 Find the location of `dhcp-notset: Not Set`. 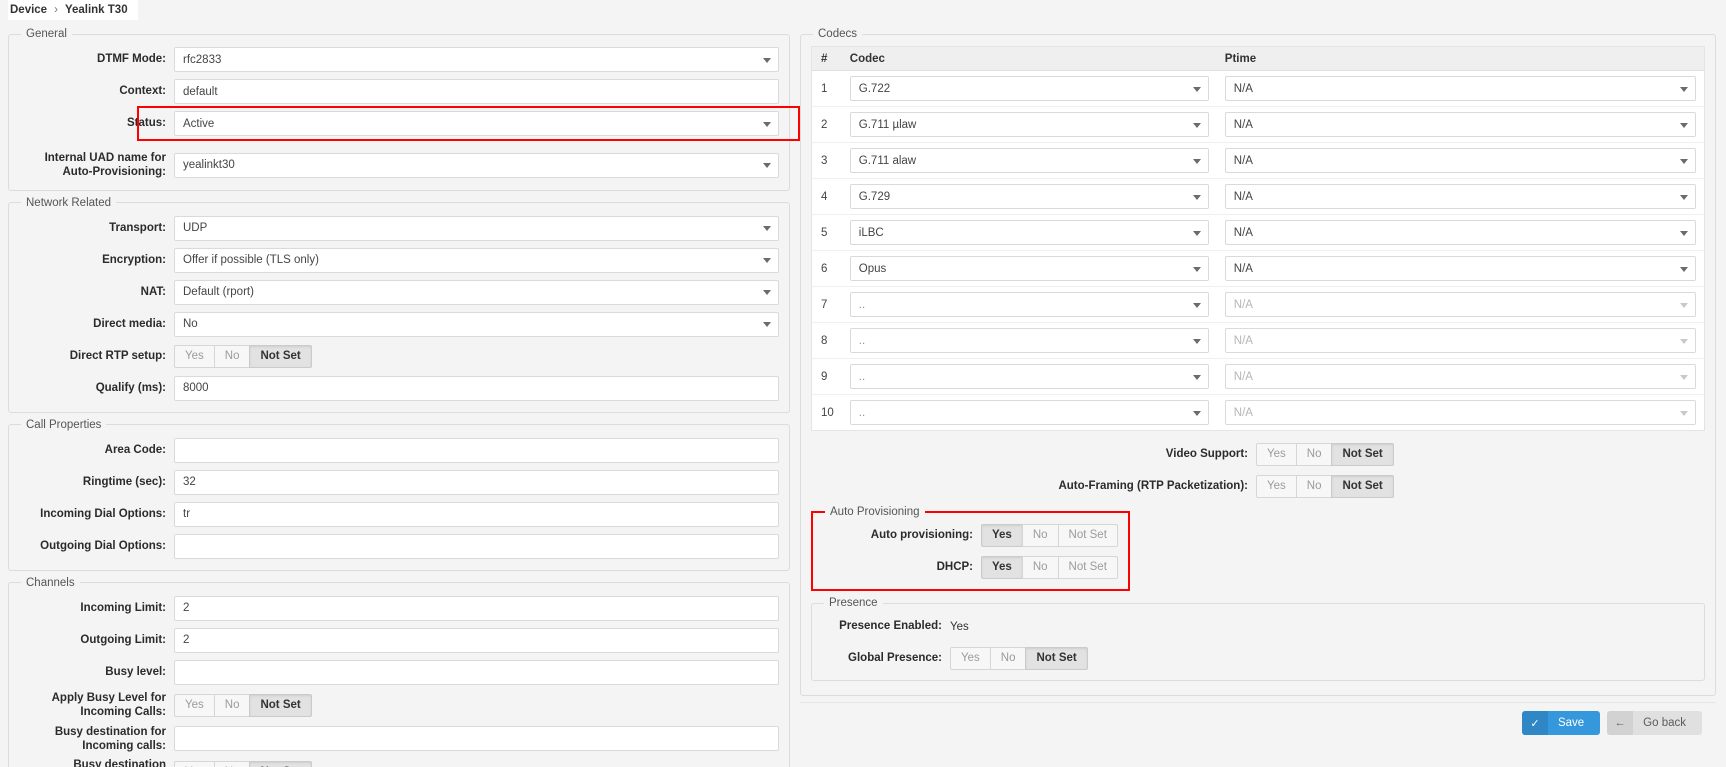

dhcp-notset: Not Set is located at coordinates (1087, 567).